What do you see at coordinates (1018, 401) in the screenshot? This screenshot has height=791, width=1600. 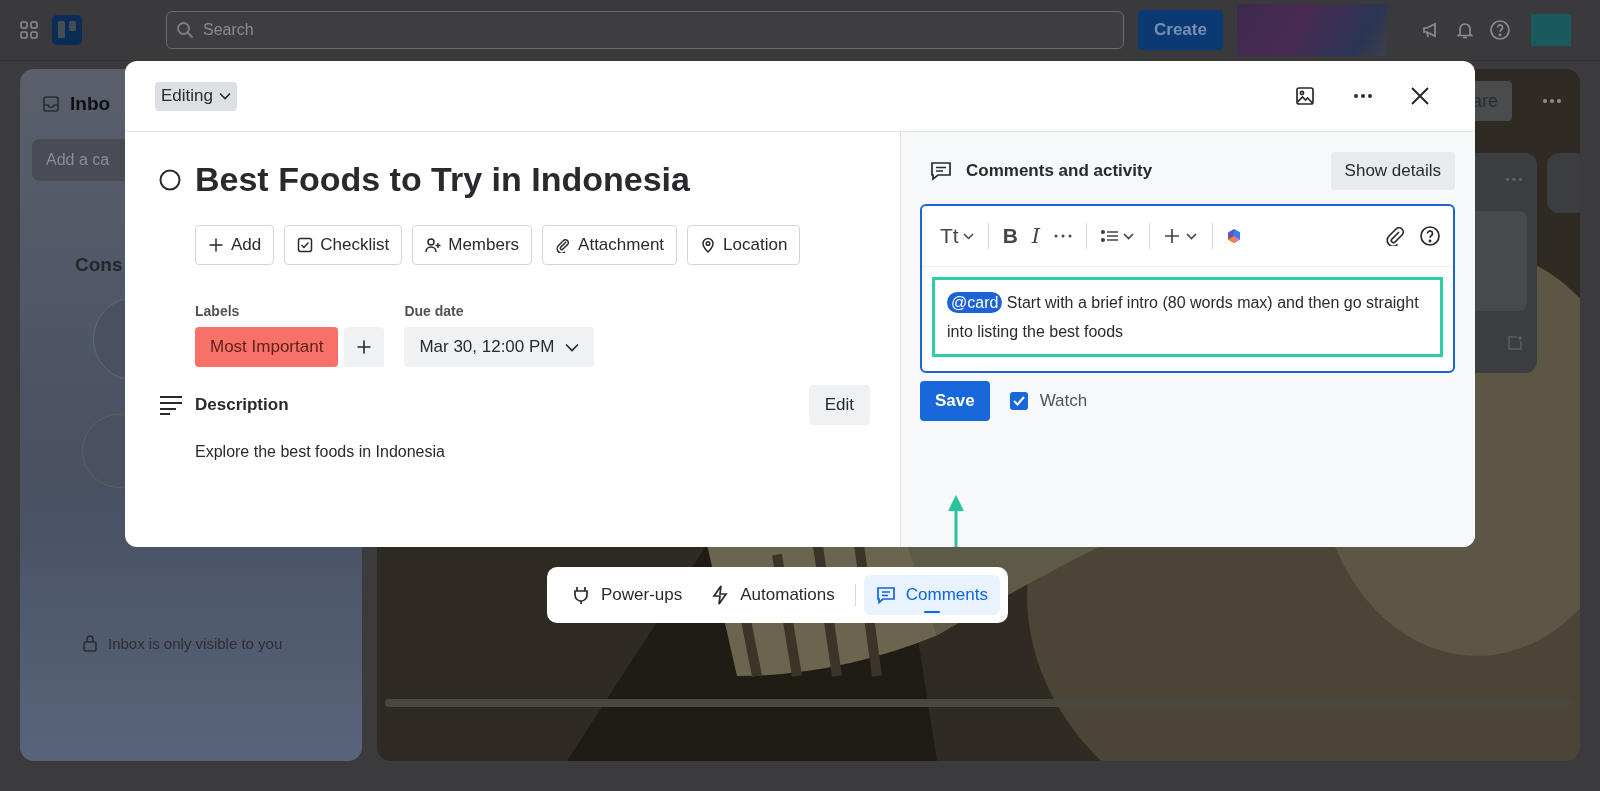 I see `watch-checkbox` at bounding box center [1018, 401].